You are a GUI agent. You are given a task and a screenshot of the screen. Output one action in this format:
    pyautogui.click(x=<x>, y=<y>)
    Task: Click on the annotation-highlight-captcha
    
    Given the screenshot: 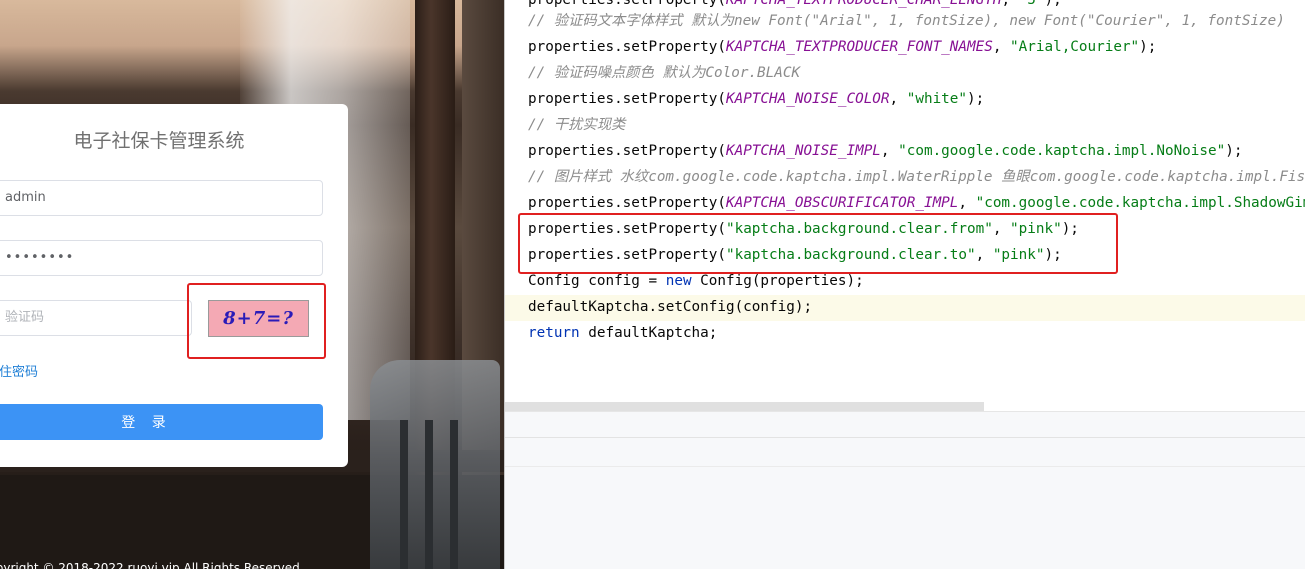 What is the action you would take?
    pyautogui.click(x=256, y=321)
    